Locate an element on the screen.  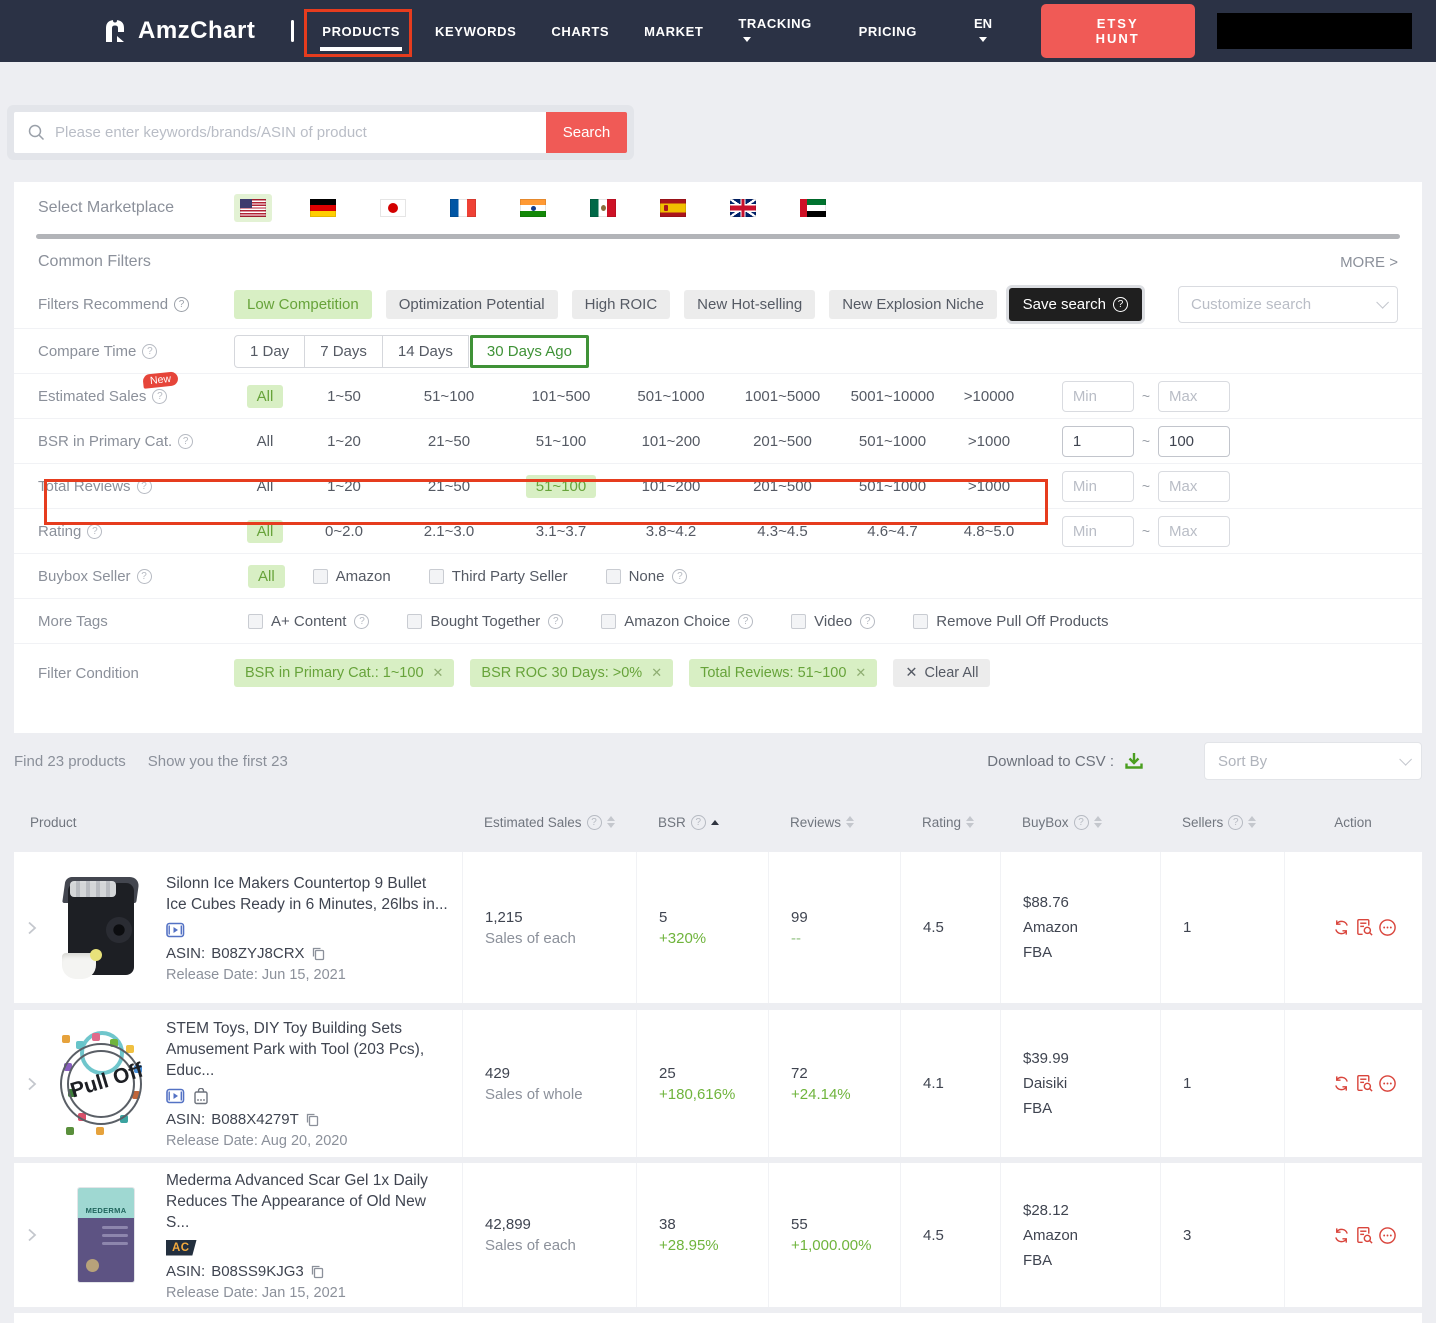
option-0-2: 0~2.0 is located at coordinates (344, 531).